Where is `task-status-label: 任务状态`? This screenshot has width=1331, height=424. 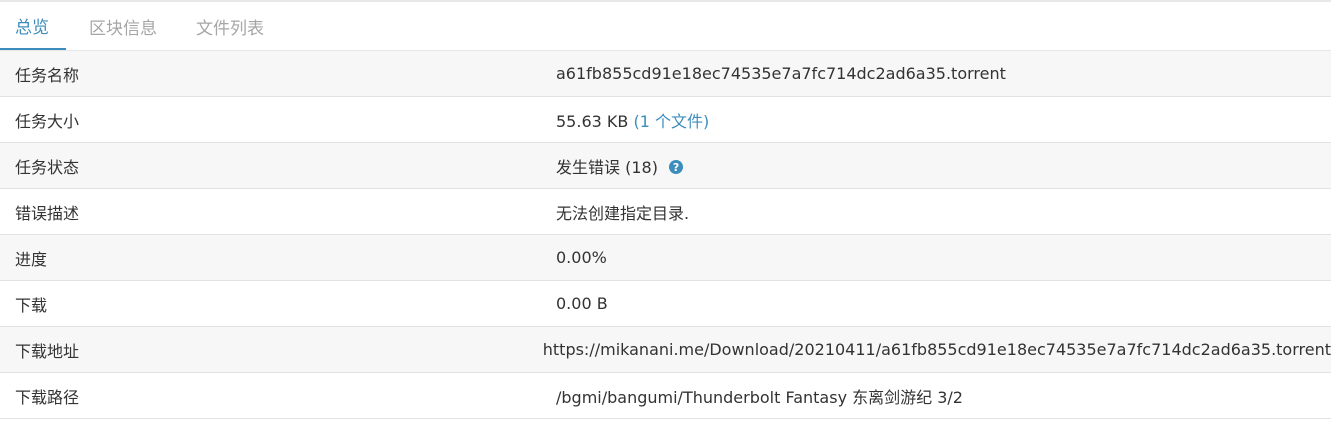
task-status-label: 任务状态 is located at coordinates (47, 167).